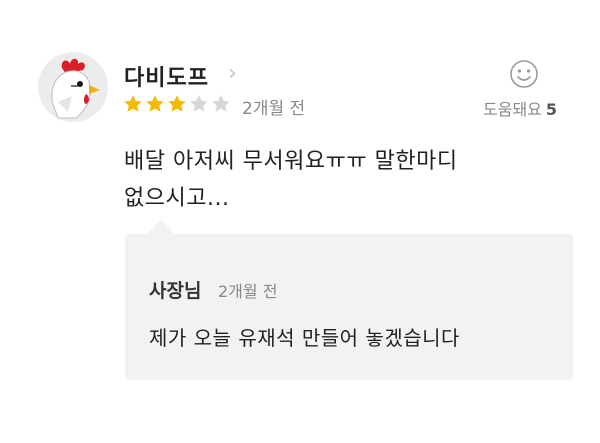  I want to click on rooster-avatar-icon, so click(75, 88).